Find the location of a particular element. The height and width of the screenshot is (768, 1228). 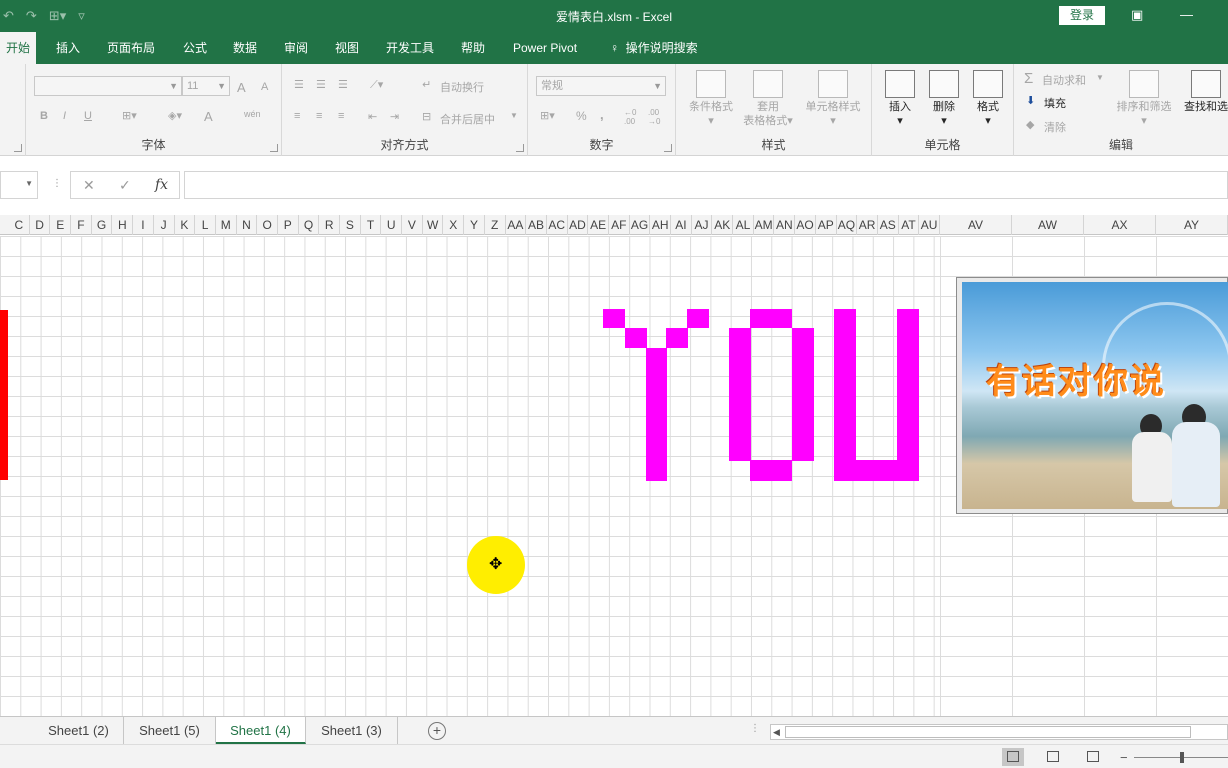

name-box: ▼ is located at coordinates (19, 185).